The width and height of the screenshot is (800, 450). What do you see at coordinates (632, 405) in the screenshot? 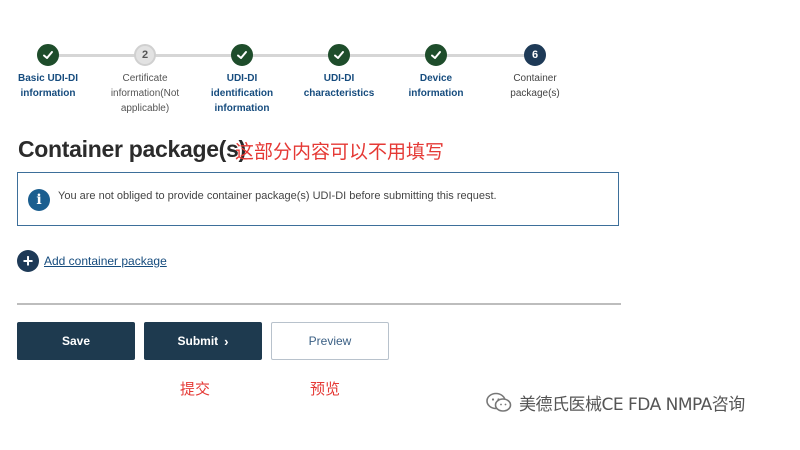
I see `watermark-text: 美德氏医械CE FDA NMPA咨询` at bounding box center [632, 405].